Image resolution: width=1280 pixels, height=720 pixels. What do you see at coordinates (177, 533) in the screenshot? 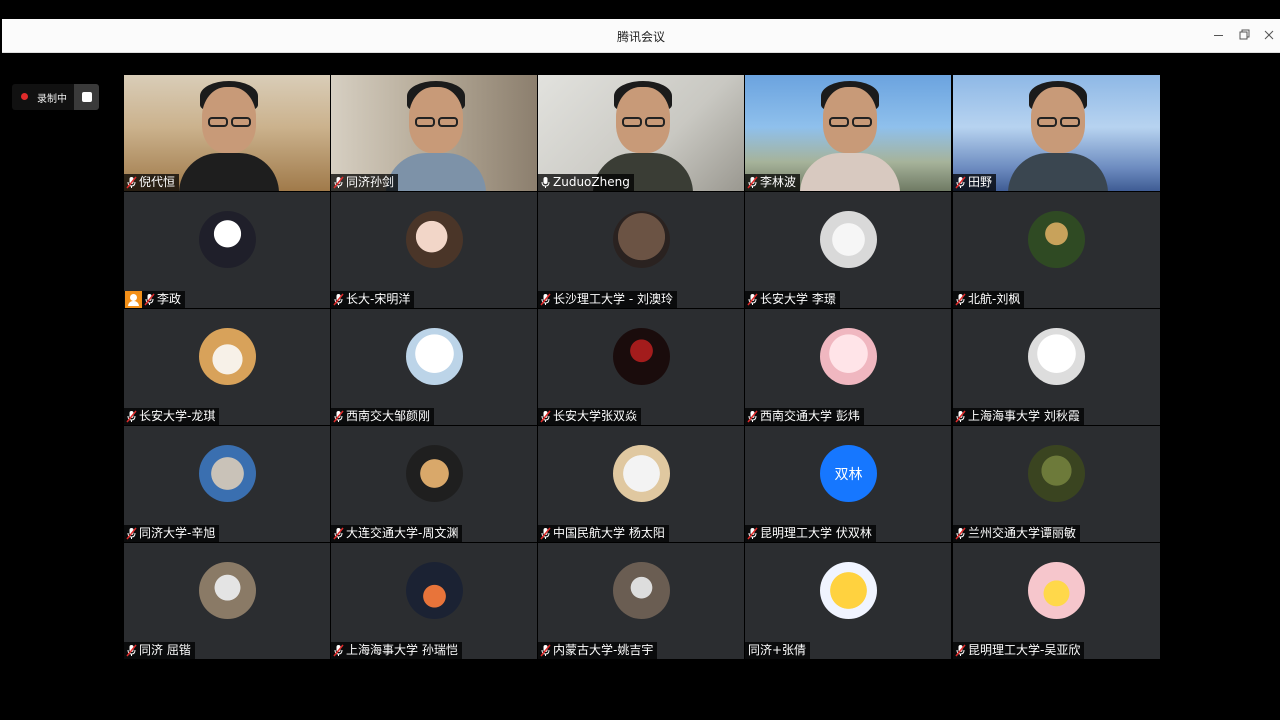
I see `participant-name: 同济大学-辛旭` at bounding box center [177, 533].